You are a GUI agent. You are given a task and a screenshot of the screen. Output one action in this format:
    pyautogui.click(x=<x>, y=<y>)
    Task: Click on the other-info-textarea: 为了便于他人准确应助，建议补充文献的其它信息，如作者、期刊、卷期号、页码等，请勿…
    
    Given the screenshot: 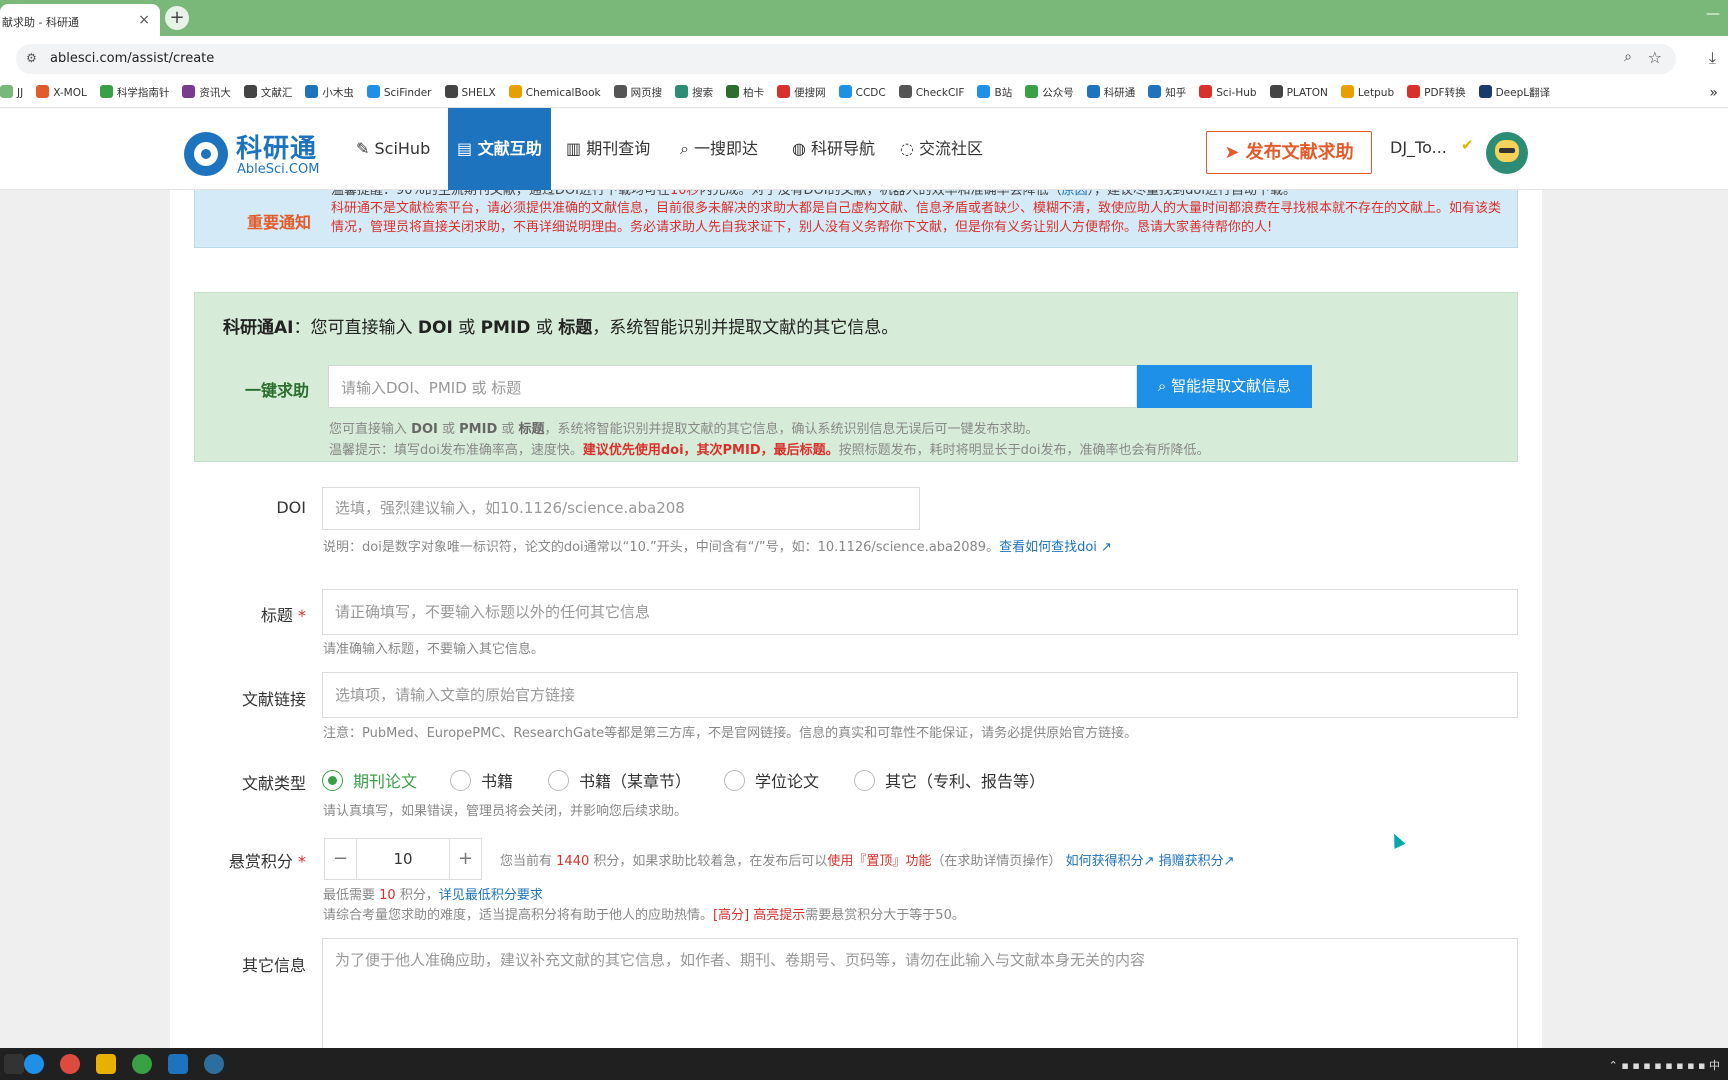 What is the action you would take?
    pyautogui.click(x=920, y=993)
    